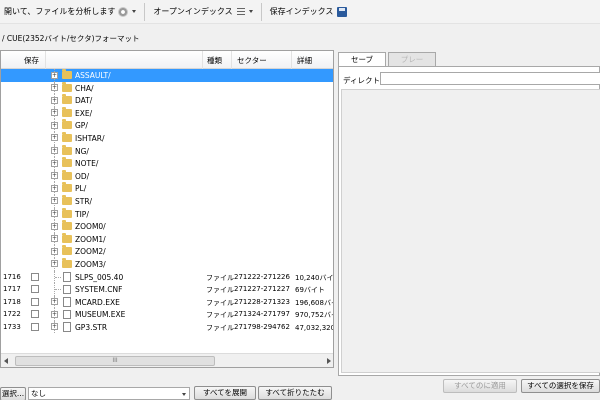 The image size is (600, 400). What do you see at coordinates (91, 327) in the screenshot?
I see `file-name: GP3.STR` at bounding box center [91, 327].